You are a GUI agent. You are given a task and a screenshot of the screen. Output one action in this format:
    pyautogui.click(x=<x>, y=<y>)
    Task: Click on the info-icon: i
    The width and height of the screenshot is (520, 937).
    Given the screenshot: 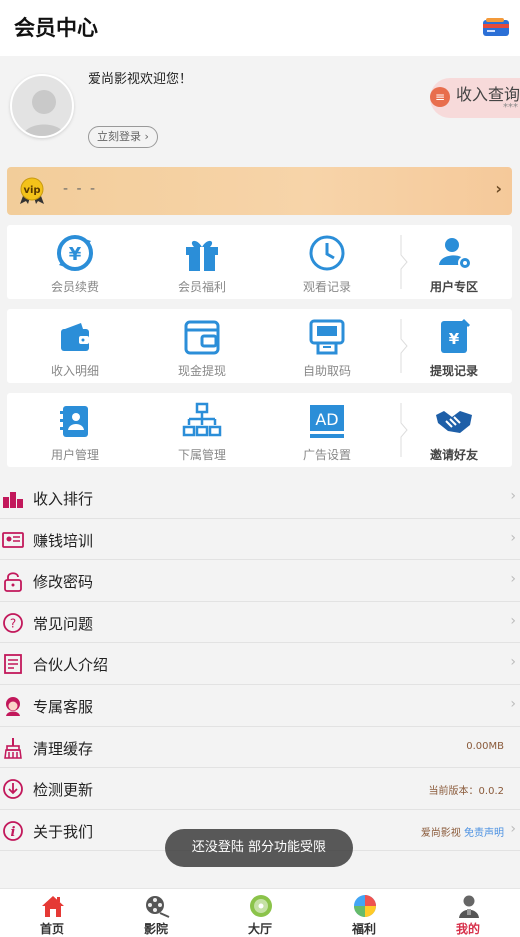 What is the action you would take?
    pyautogui.click(x=13, y=830)
    